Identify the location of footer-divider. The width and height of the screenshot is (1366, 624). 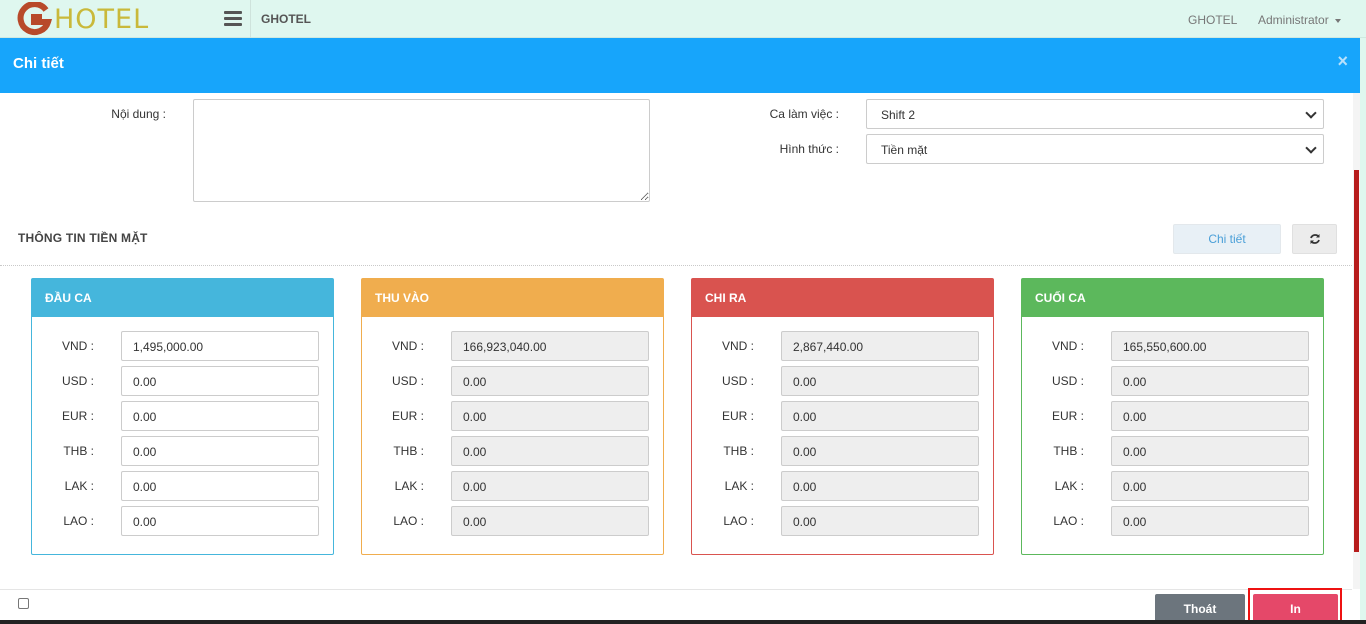
(676, 589).